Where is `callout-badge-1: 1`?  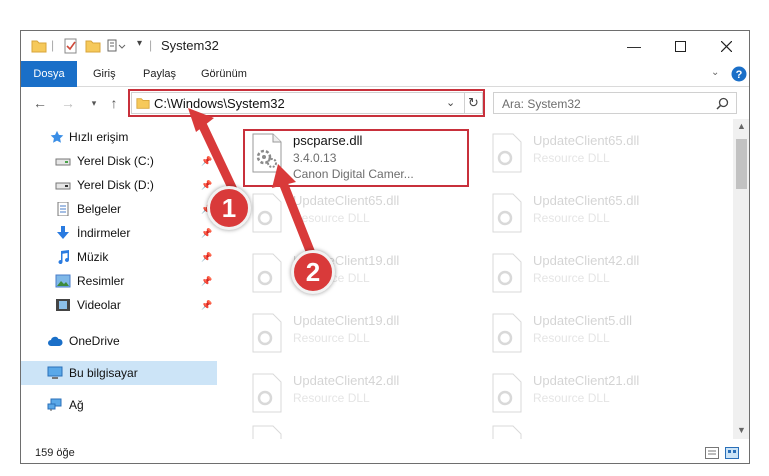 callout-badge-1: 1 is located at coordinates (229, 208).